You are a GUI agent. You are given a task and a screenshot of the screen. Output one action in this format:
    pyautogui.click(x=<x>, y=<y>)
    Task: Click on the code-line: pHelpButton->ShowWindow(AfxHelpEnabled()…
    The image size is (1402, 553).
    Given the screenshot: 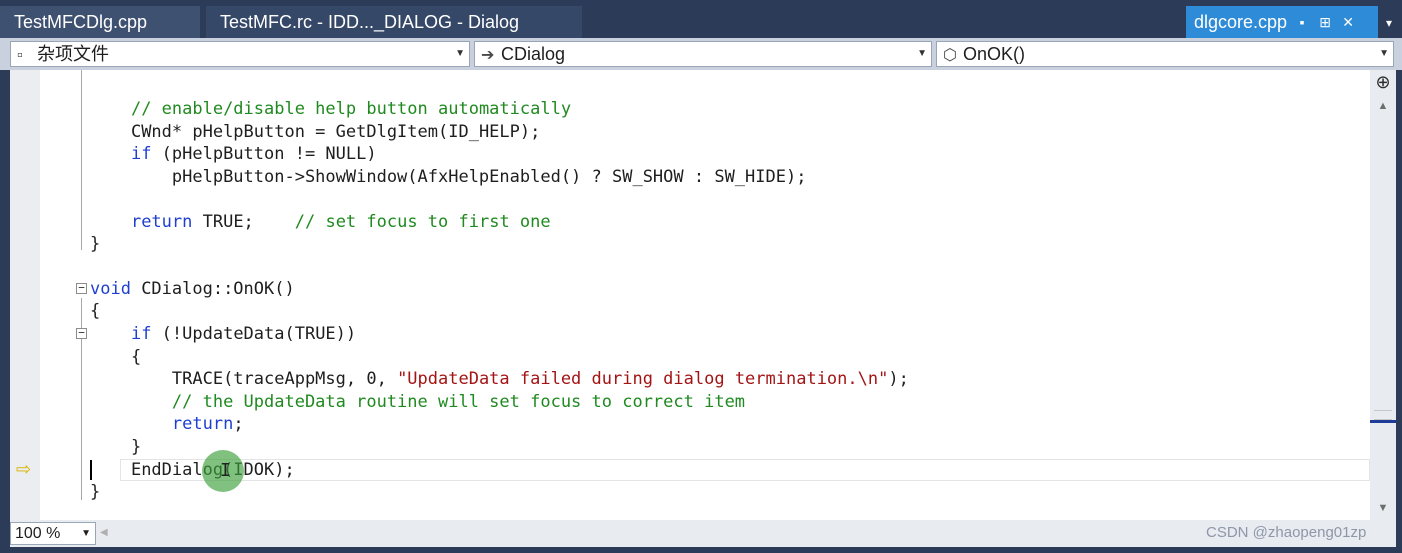 What is the action you would take?
    pyautogui.click(x=489, y=177)
    